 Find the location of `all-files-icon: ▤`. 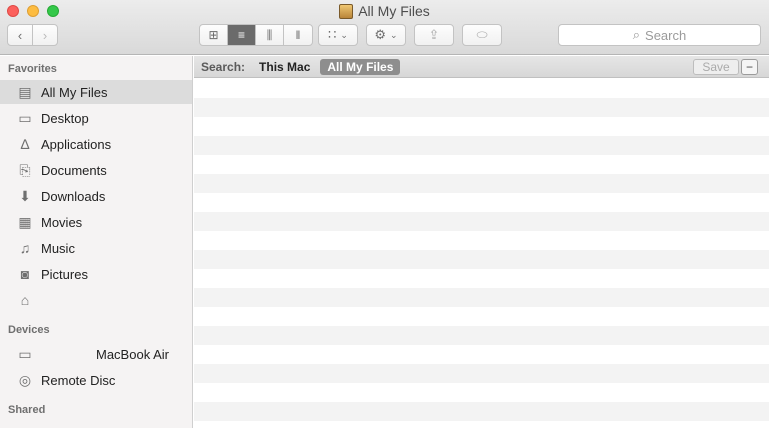

all-files-icon: ▤ is located at coordinates (25, 91).